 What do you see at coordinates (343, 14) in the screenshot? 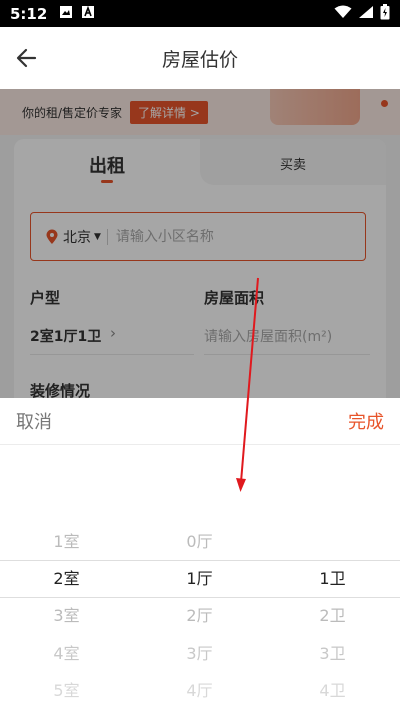
I see `wifi-icon` at bounding box center [343, 14].